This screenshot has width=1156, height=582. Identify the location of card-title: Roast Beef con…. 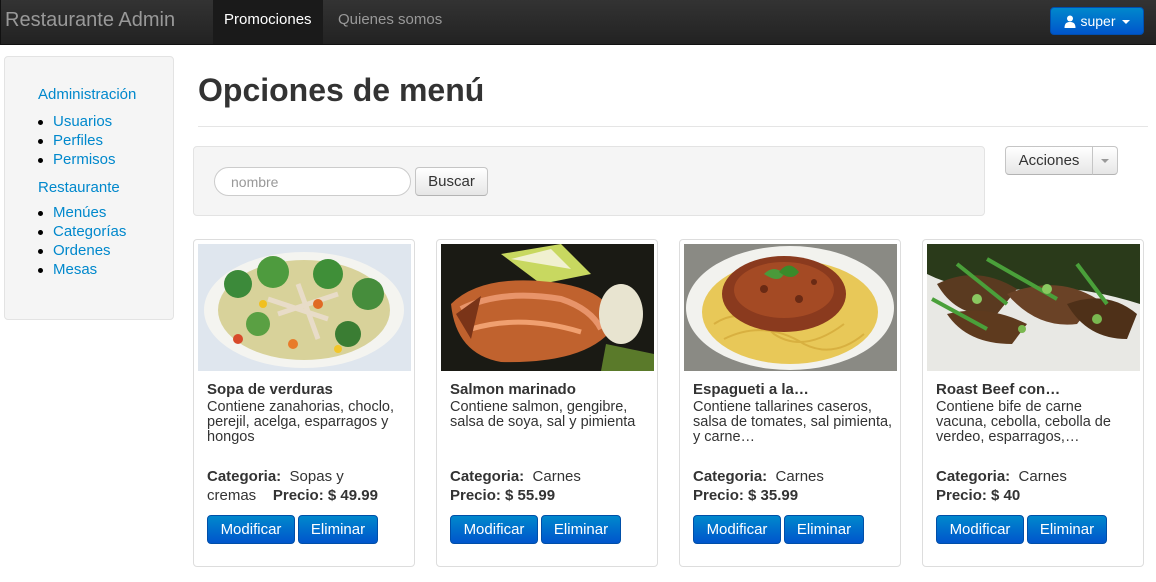
(998, 389).